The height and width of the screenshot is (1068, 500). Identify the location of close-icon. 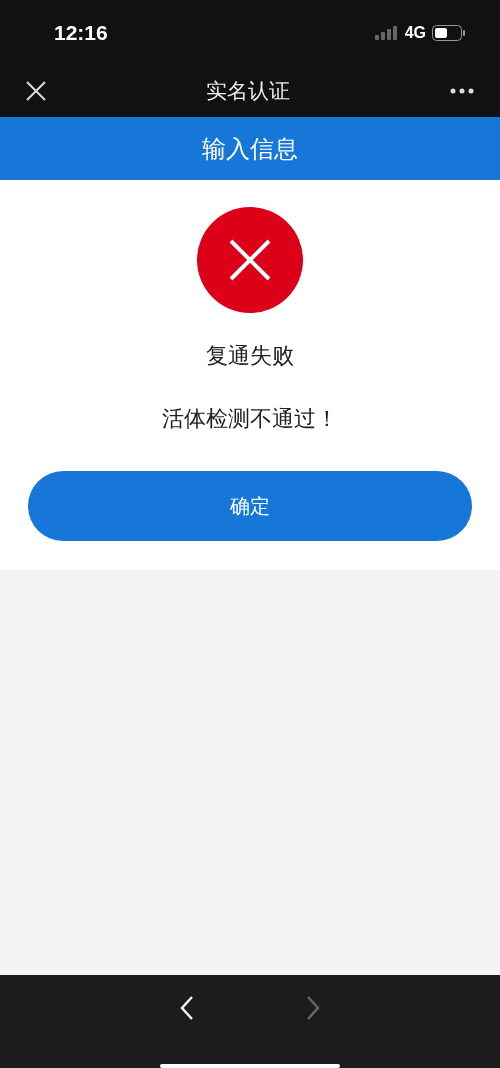
(36, 91).